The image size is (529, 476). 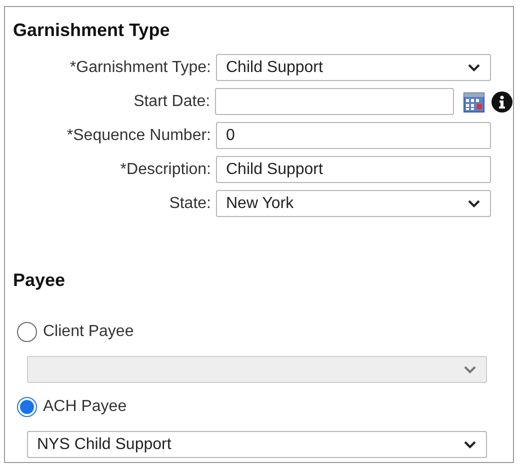 I want to click on dropdown: Child Support, so click(x=353, y=67).